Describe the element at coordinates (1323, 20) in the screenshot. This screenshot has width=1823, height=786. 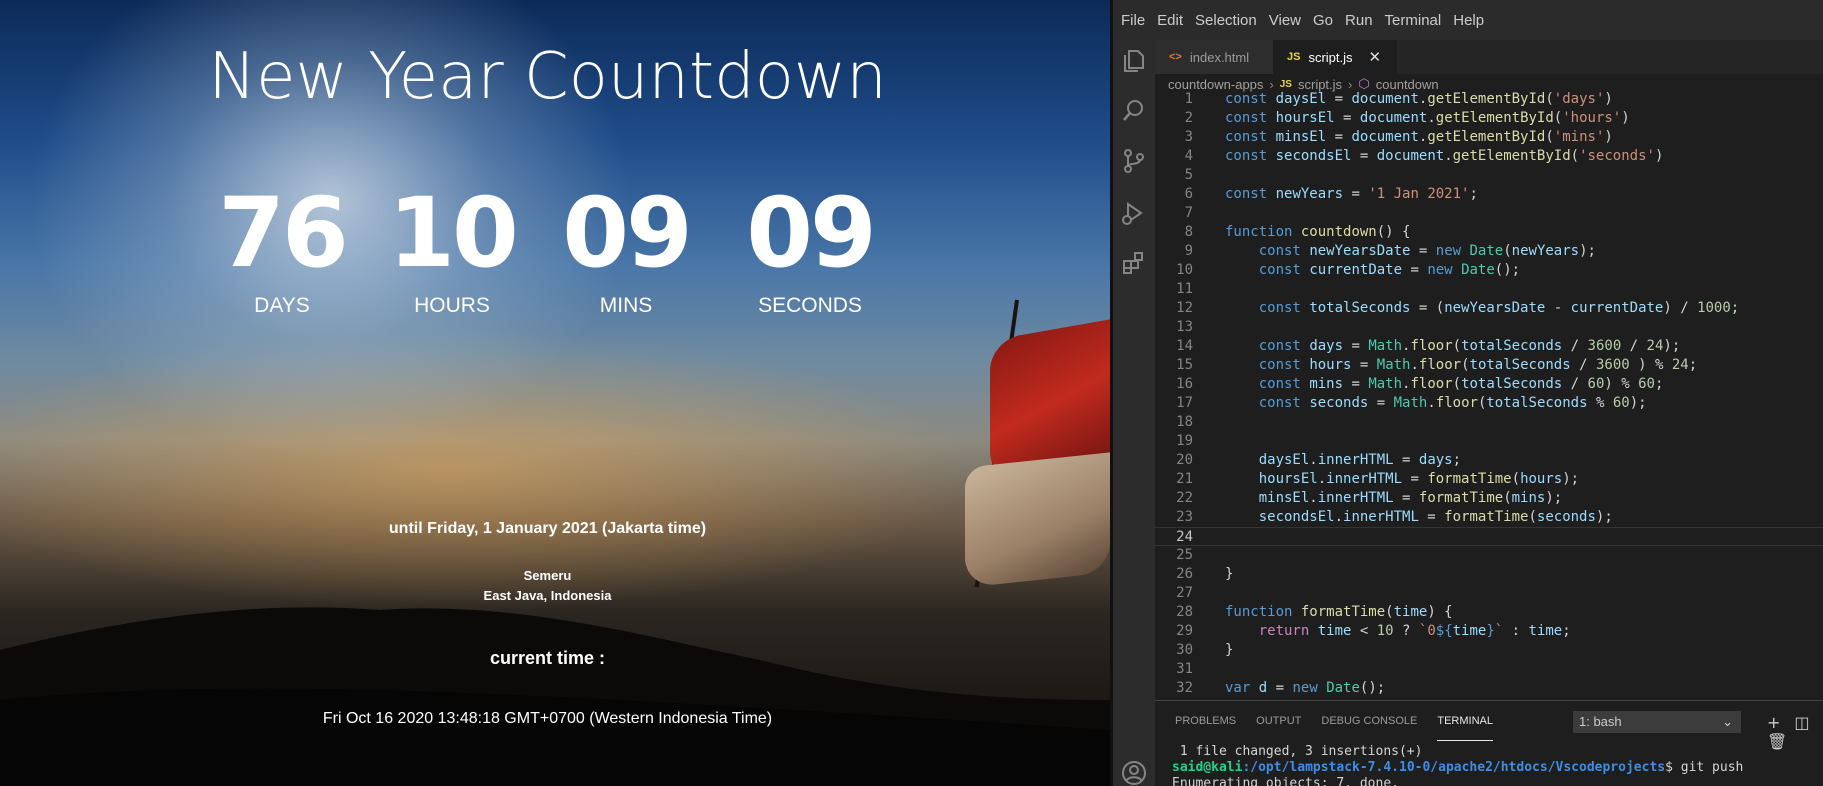
I see `menu-go: Go` at that location.